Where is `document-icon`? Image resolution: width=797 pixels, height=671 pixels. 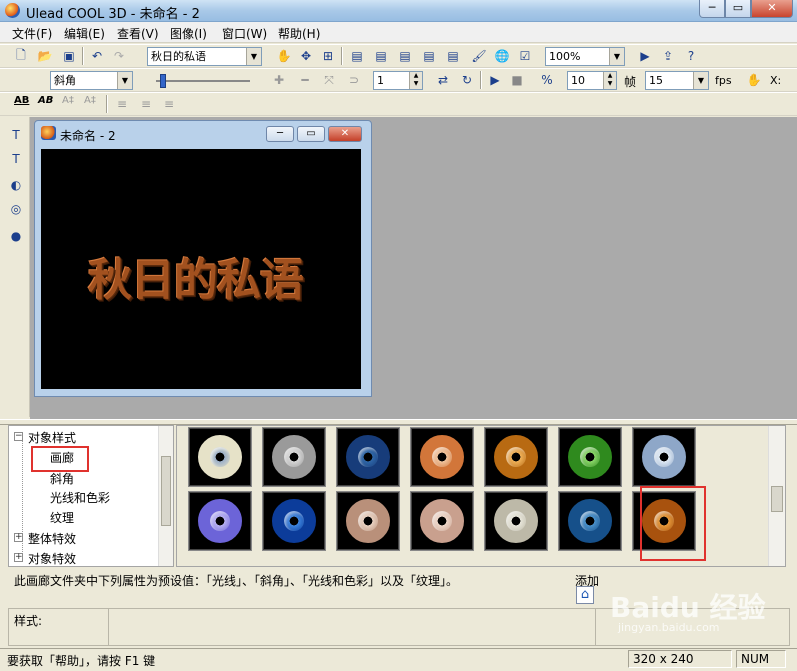 document-icon is located at coordinates (48, 133).